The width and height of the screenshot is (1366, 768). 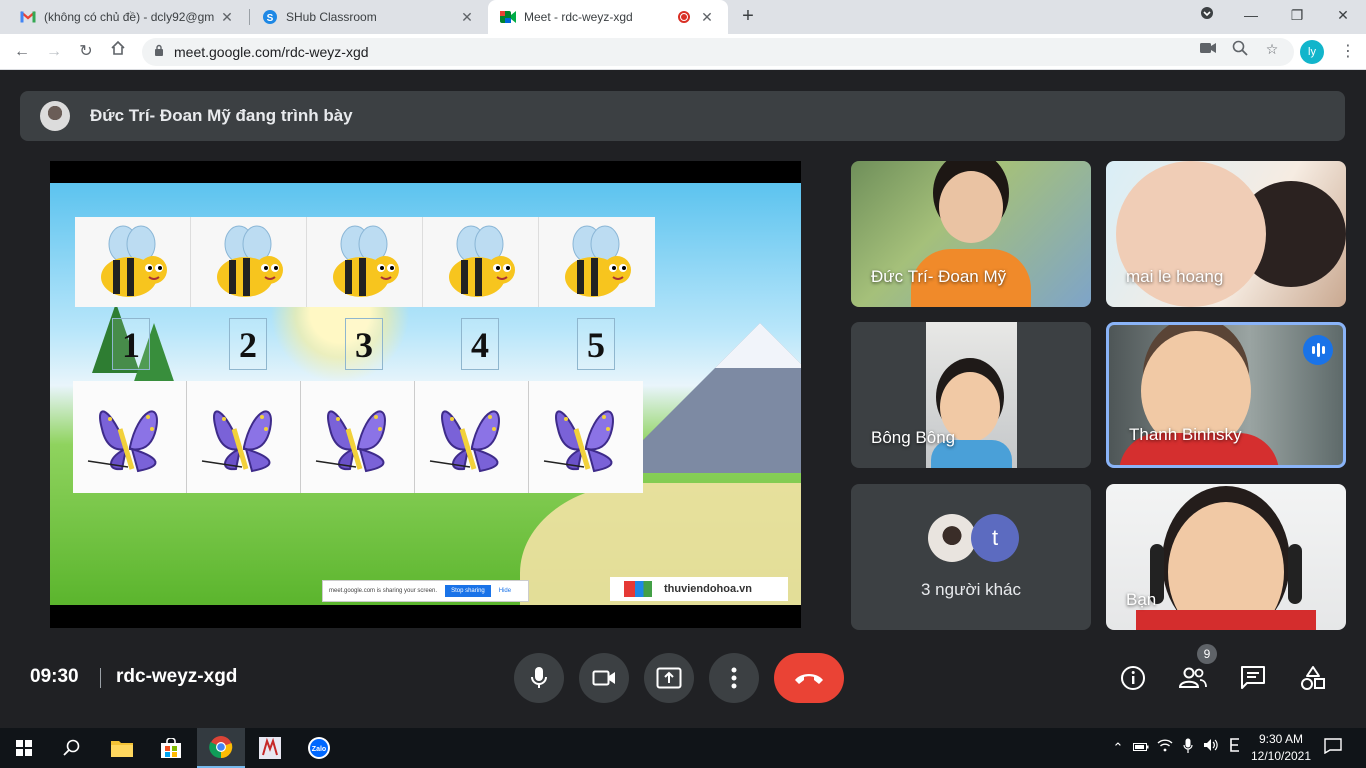 I want to click on present-screen-button, so click(x=669, y=678).